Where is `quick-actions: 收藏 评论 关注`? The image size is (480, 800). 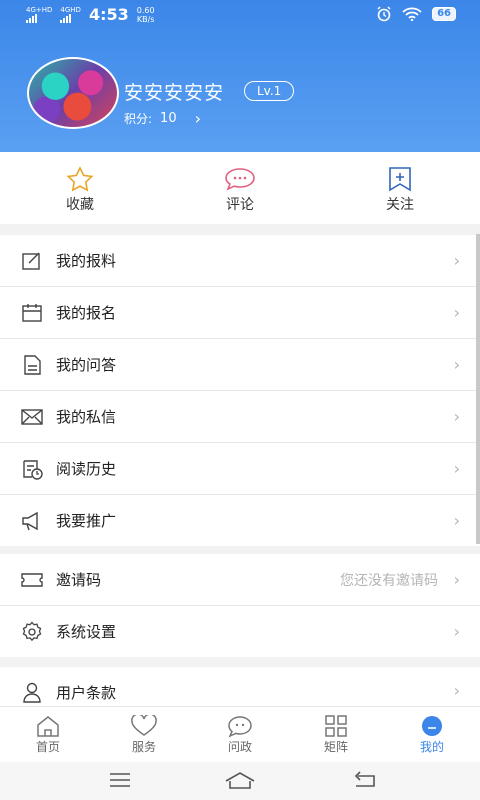
quick-actions: 收藏 评论 关注 is located at coordinates (240, 188).